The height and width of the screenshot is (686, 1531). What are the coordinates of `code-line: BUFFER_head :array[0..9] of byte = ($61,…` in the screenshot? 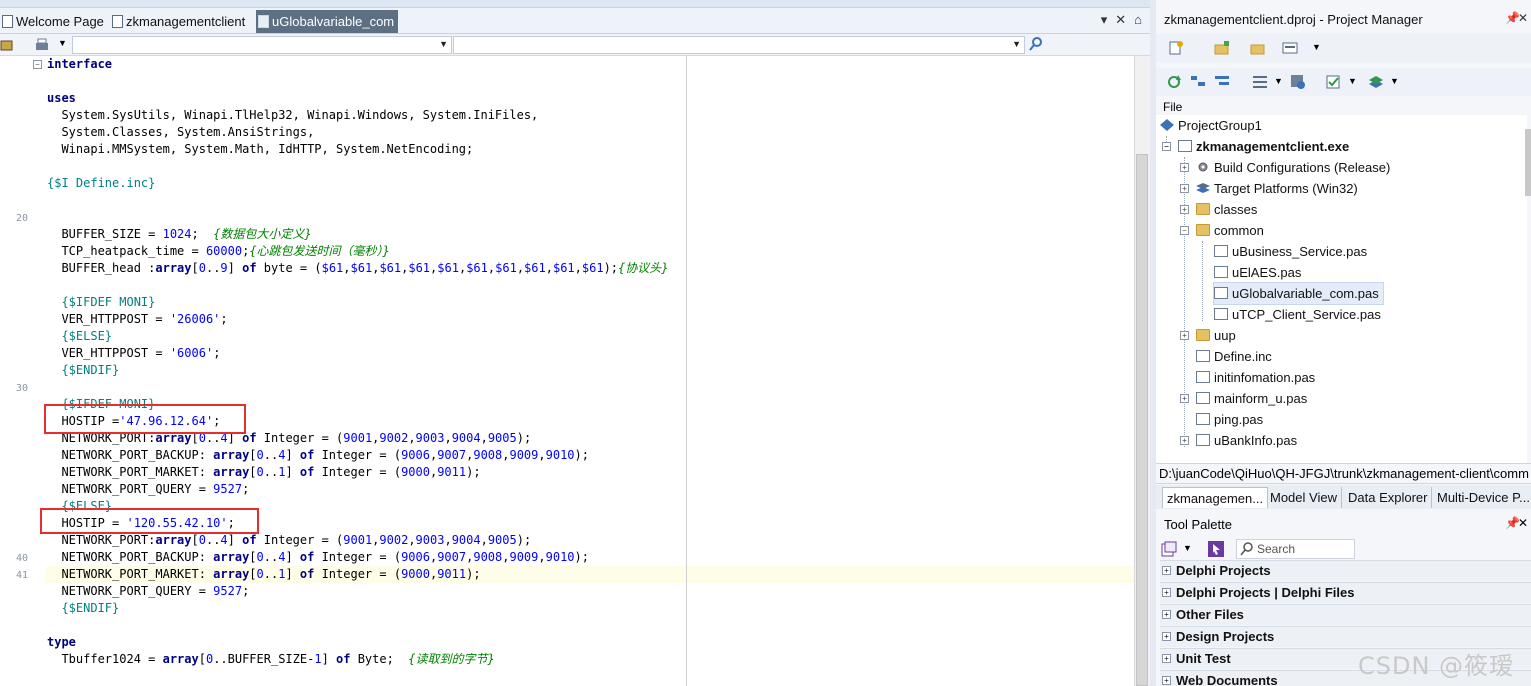 It's located at (357, 268).